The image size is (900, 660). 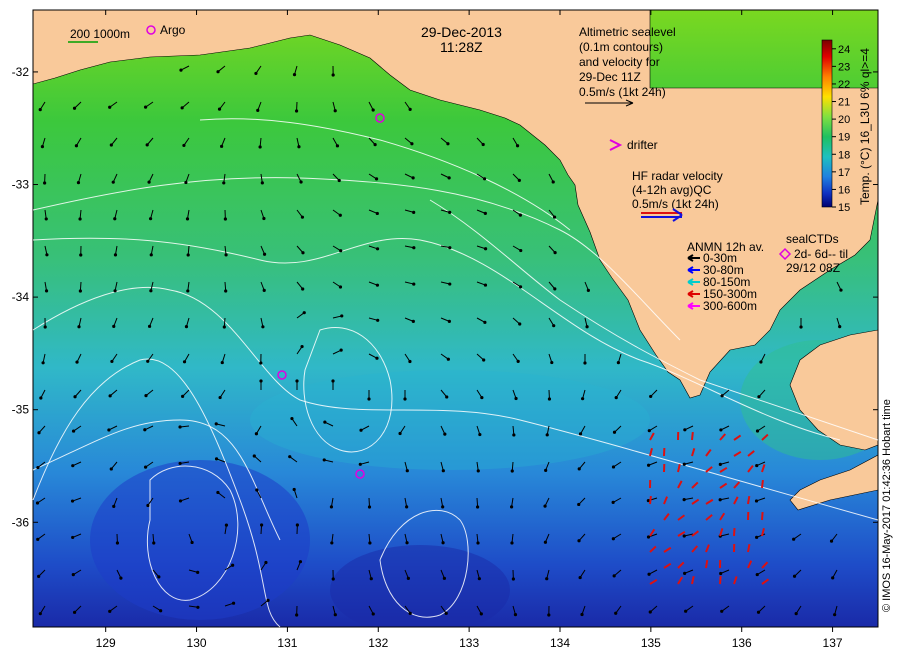 I want to click on colorbar-tick-label: 24, so click(x=844, y=50).